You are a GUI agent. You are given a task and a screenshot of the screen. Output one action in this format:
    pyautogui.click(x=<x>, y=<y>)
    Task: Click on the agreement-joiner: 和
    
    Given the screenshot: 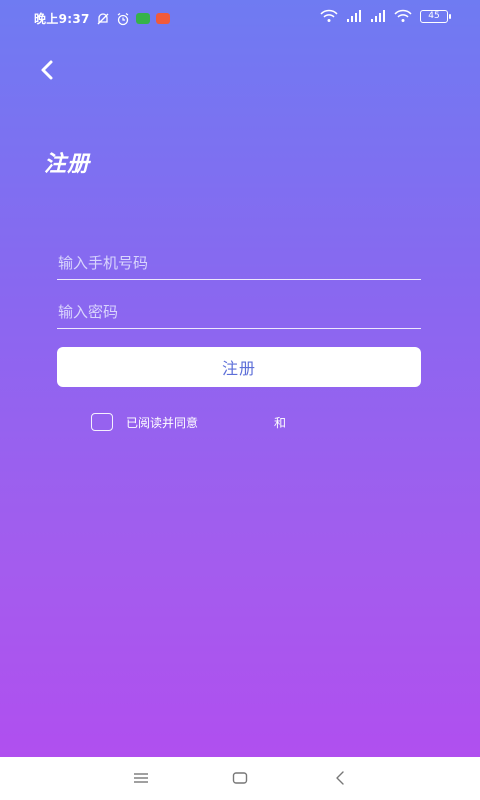 What is the action you would take?
    pyautogui.click(x=280, y=422)
    